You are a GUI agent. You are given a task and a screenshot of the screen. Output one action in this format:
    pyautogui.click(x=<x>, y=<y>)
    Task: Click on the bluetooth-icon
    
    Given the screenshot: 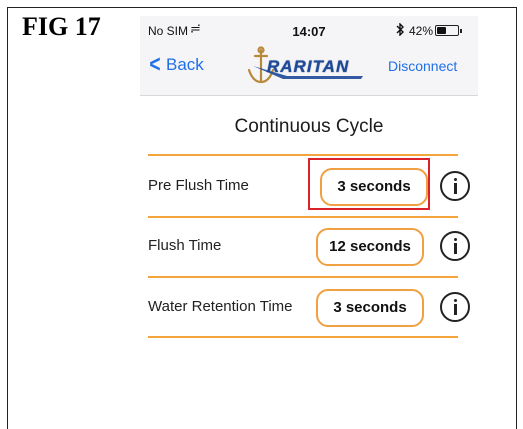 What is the action you would take?
    pyautogui.click(x=400, y=30)
    